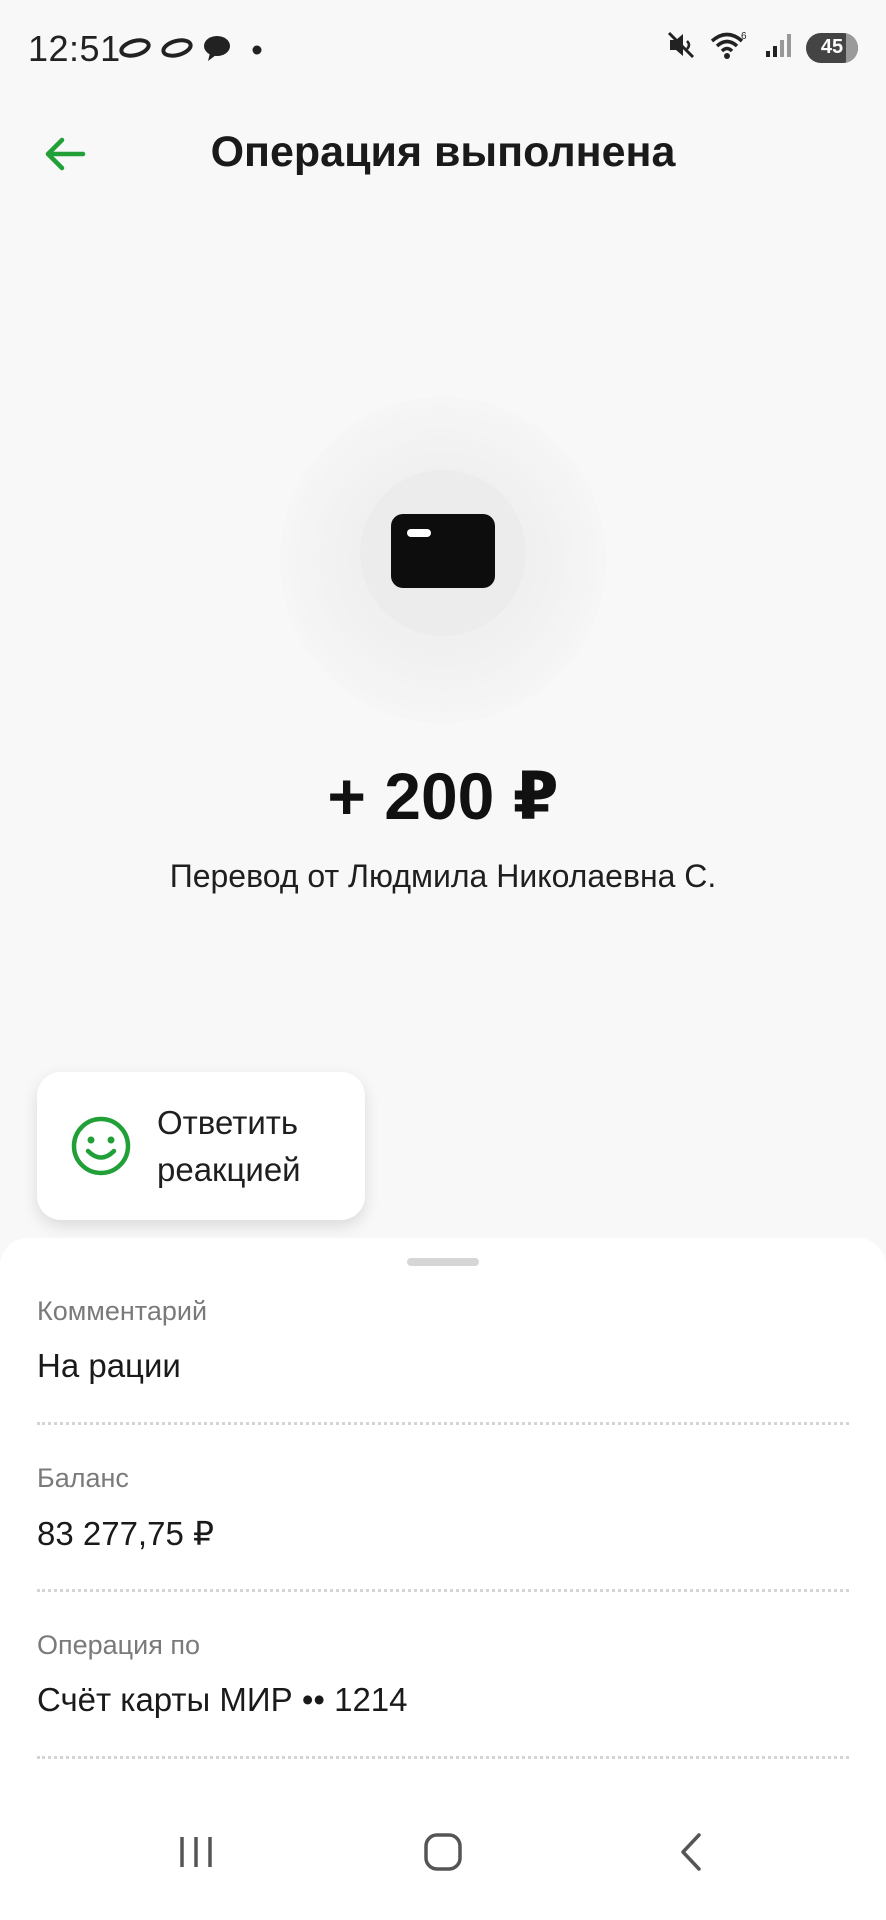  I want to click on recent-apps-icon, so click(196, 1854).